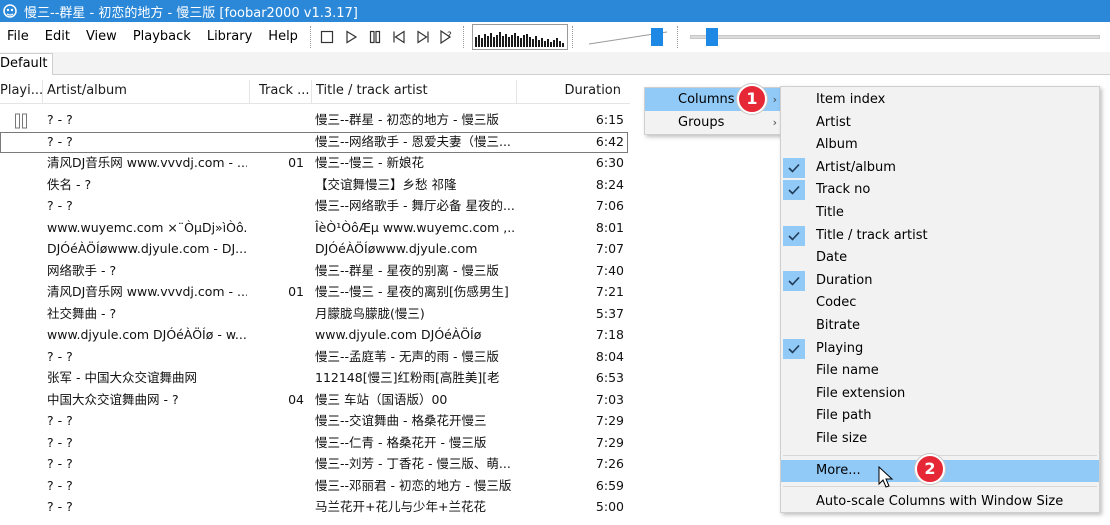  I want to click on play-button, so click(351, 37).